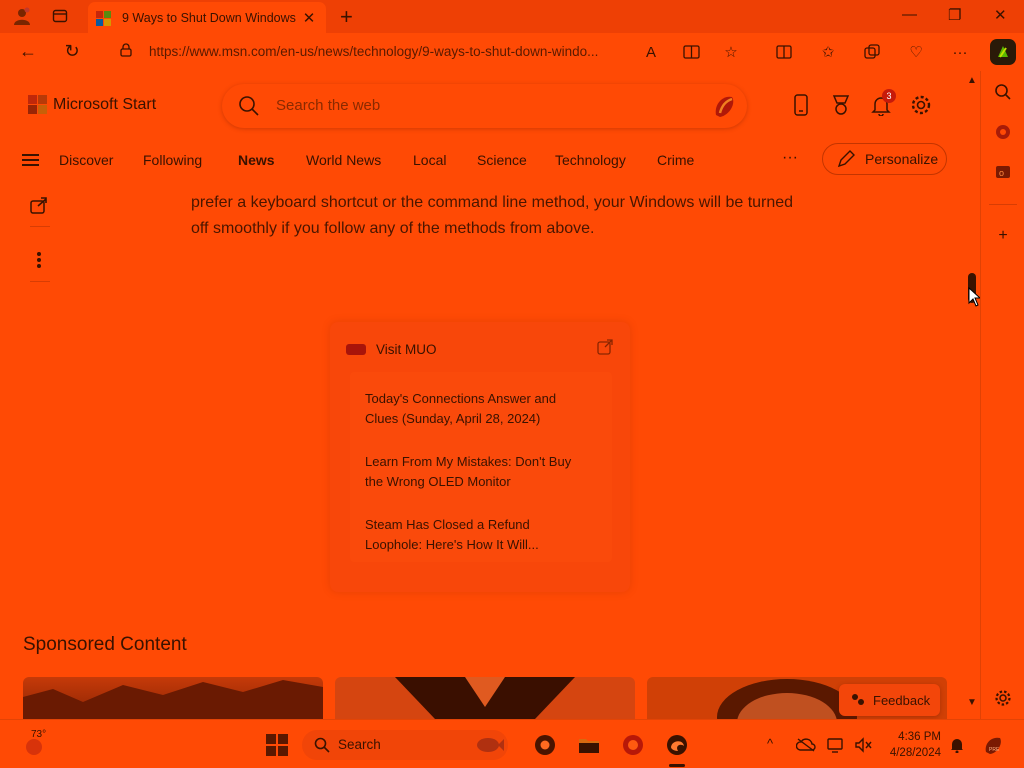  I want to click on rail-divider, so click(40, 226).